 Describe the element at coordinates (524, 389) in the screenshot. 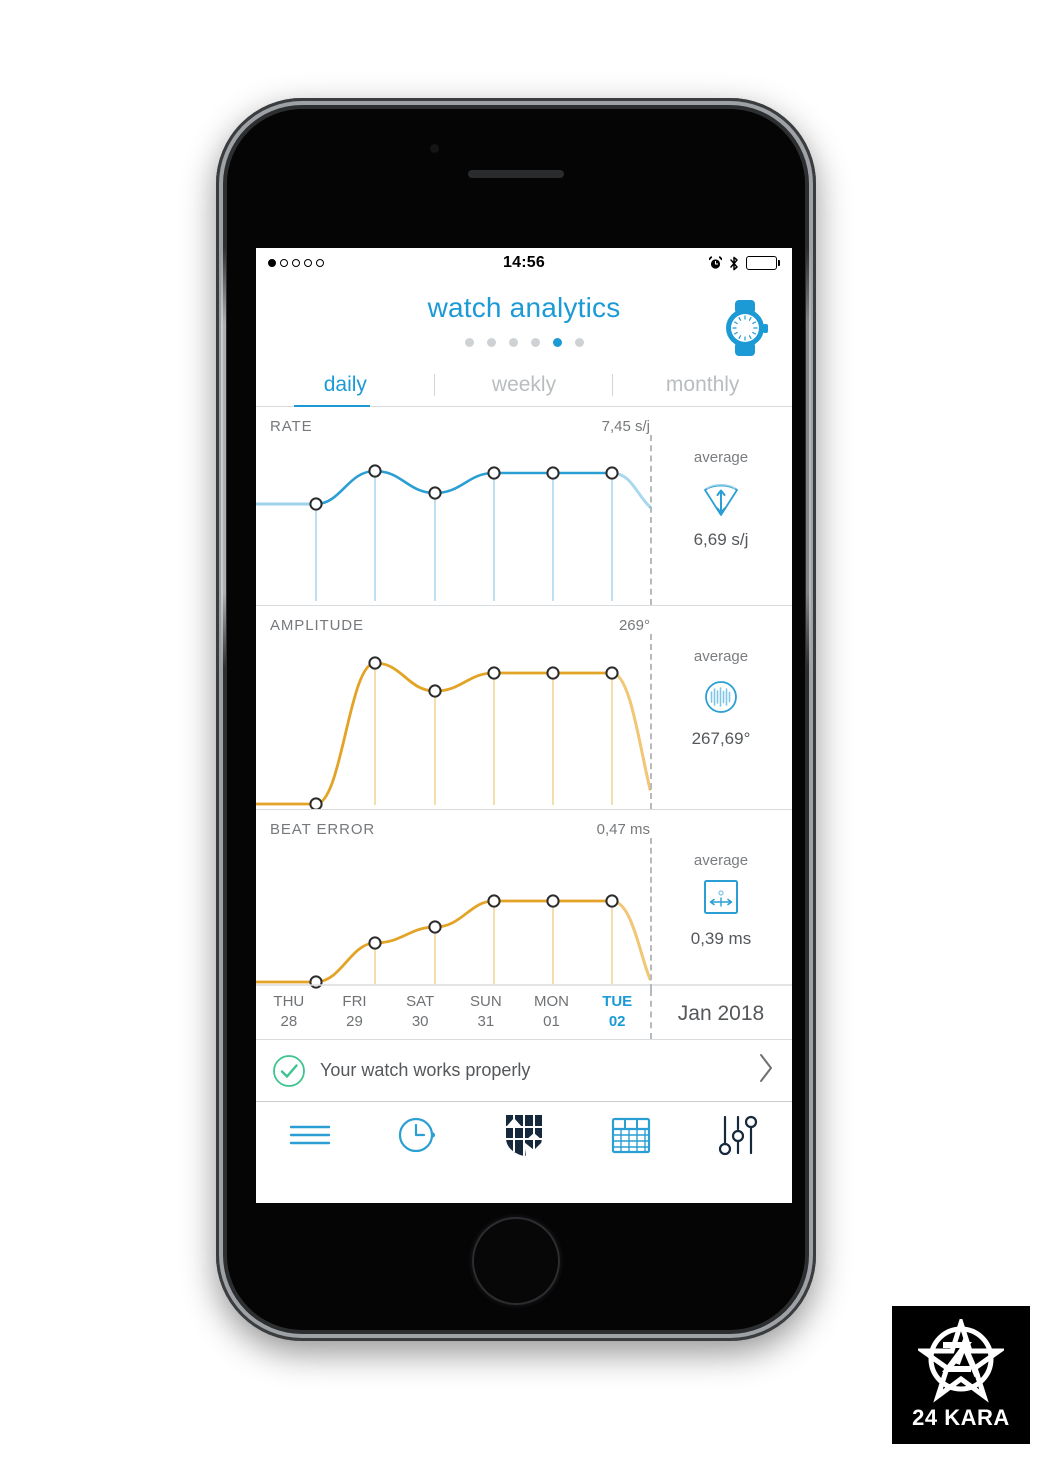

I see `tab-weekly: weekly` at that location.